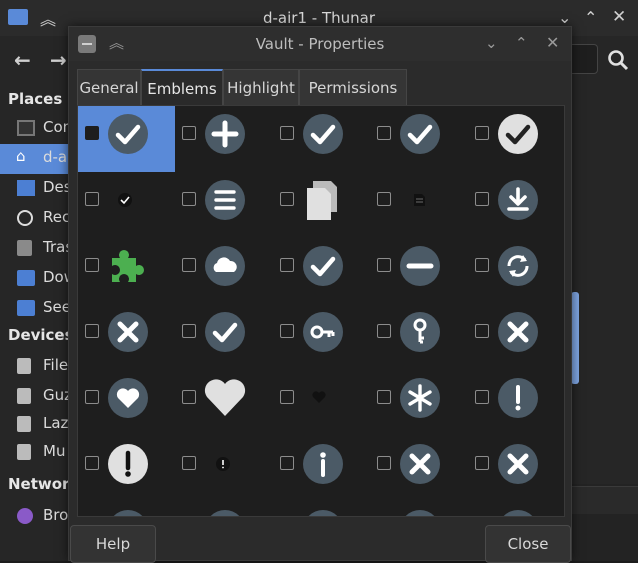 The height and width of the screenshot is (563, 638). I want to click on file-view, so click(605, 284).